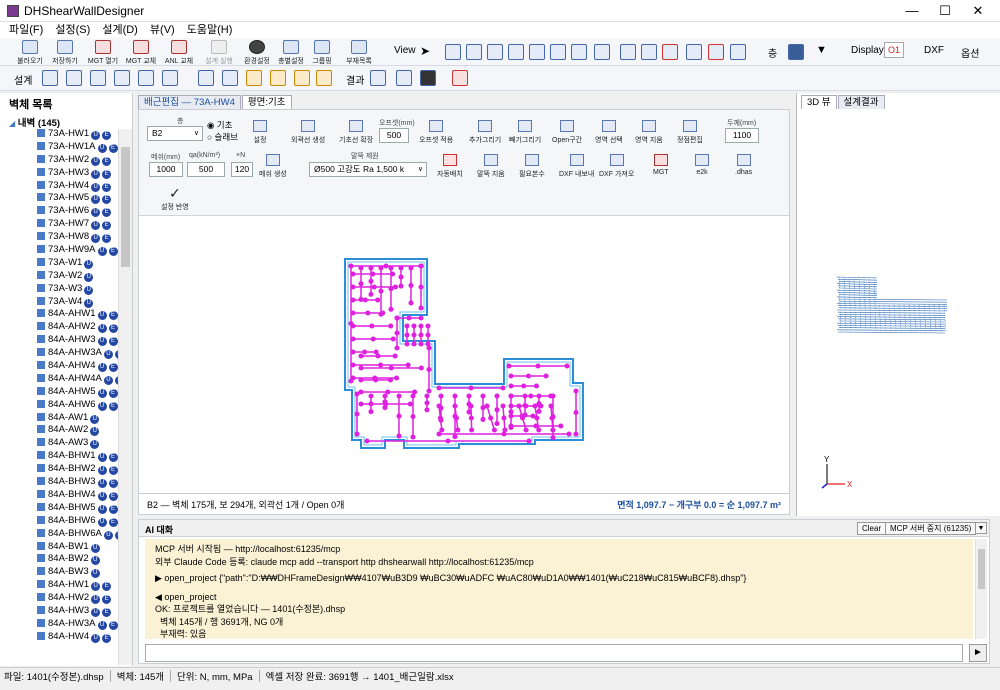  What do you see at coordinates (206, 78) in the screenshot?
I see `search-icon` at bounding box center [206, 78].